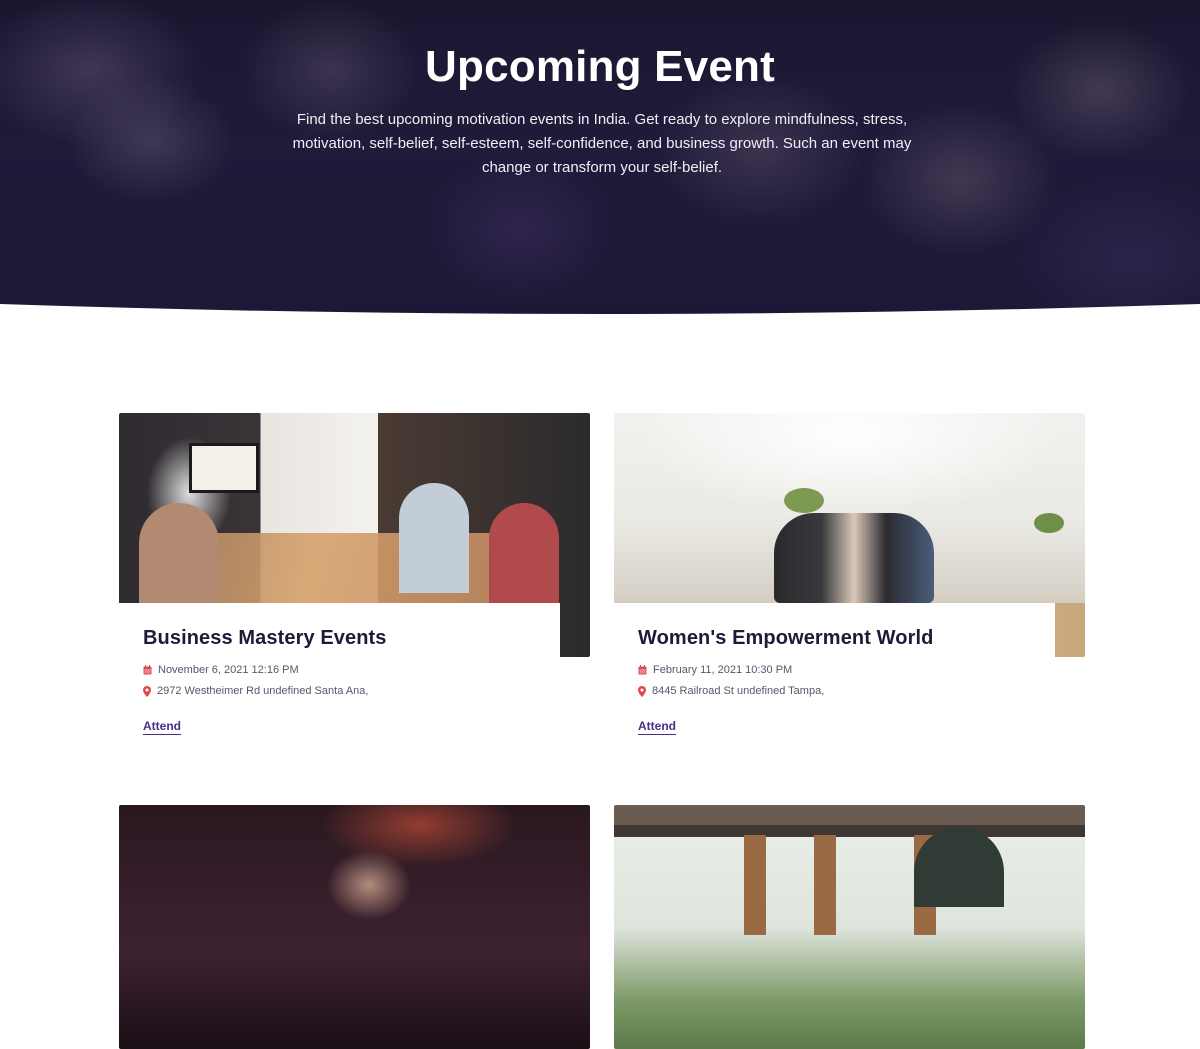  I want to click on event-location-text: 2972 Westheimer Rd undefined Santa Ana,, so click(263, 691).